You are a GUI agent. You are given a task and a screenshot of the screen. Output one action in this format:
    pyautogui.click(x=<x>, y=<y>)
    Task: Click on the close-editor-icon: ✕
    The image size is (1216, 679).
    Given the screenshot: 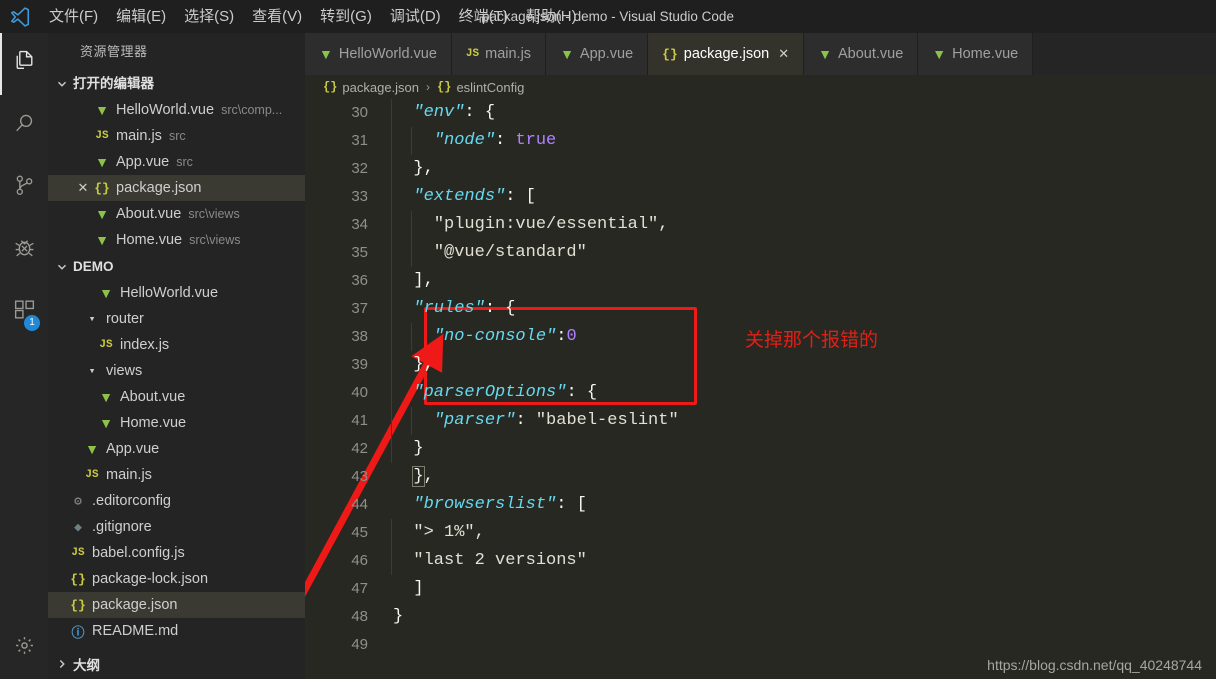 What is the action you would take?
    pyautogui.click(x=83, y=188)
    